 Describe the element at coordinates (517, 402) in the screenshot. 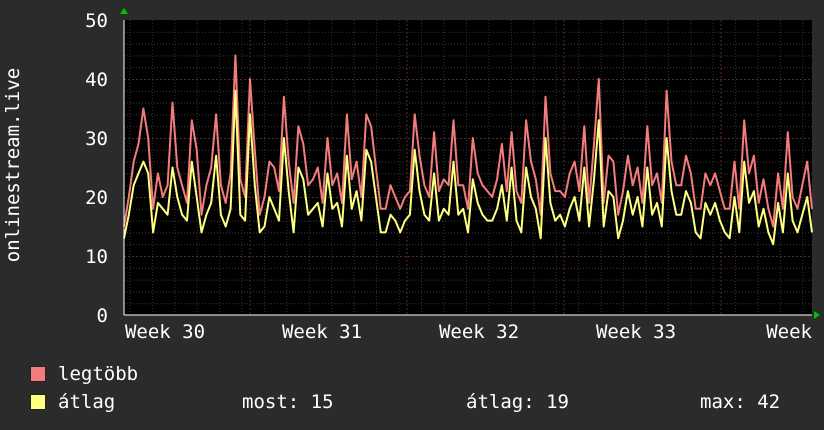

I see `stat-average: átlag: 19` at that location.